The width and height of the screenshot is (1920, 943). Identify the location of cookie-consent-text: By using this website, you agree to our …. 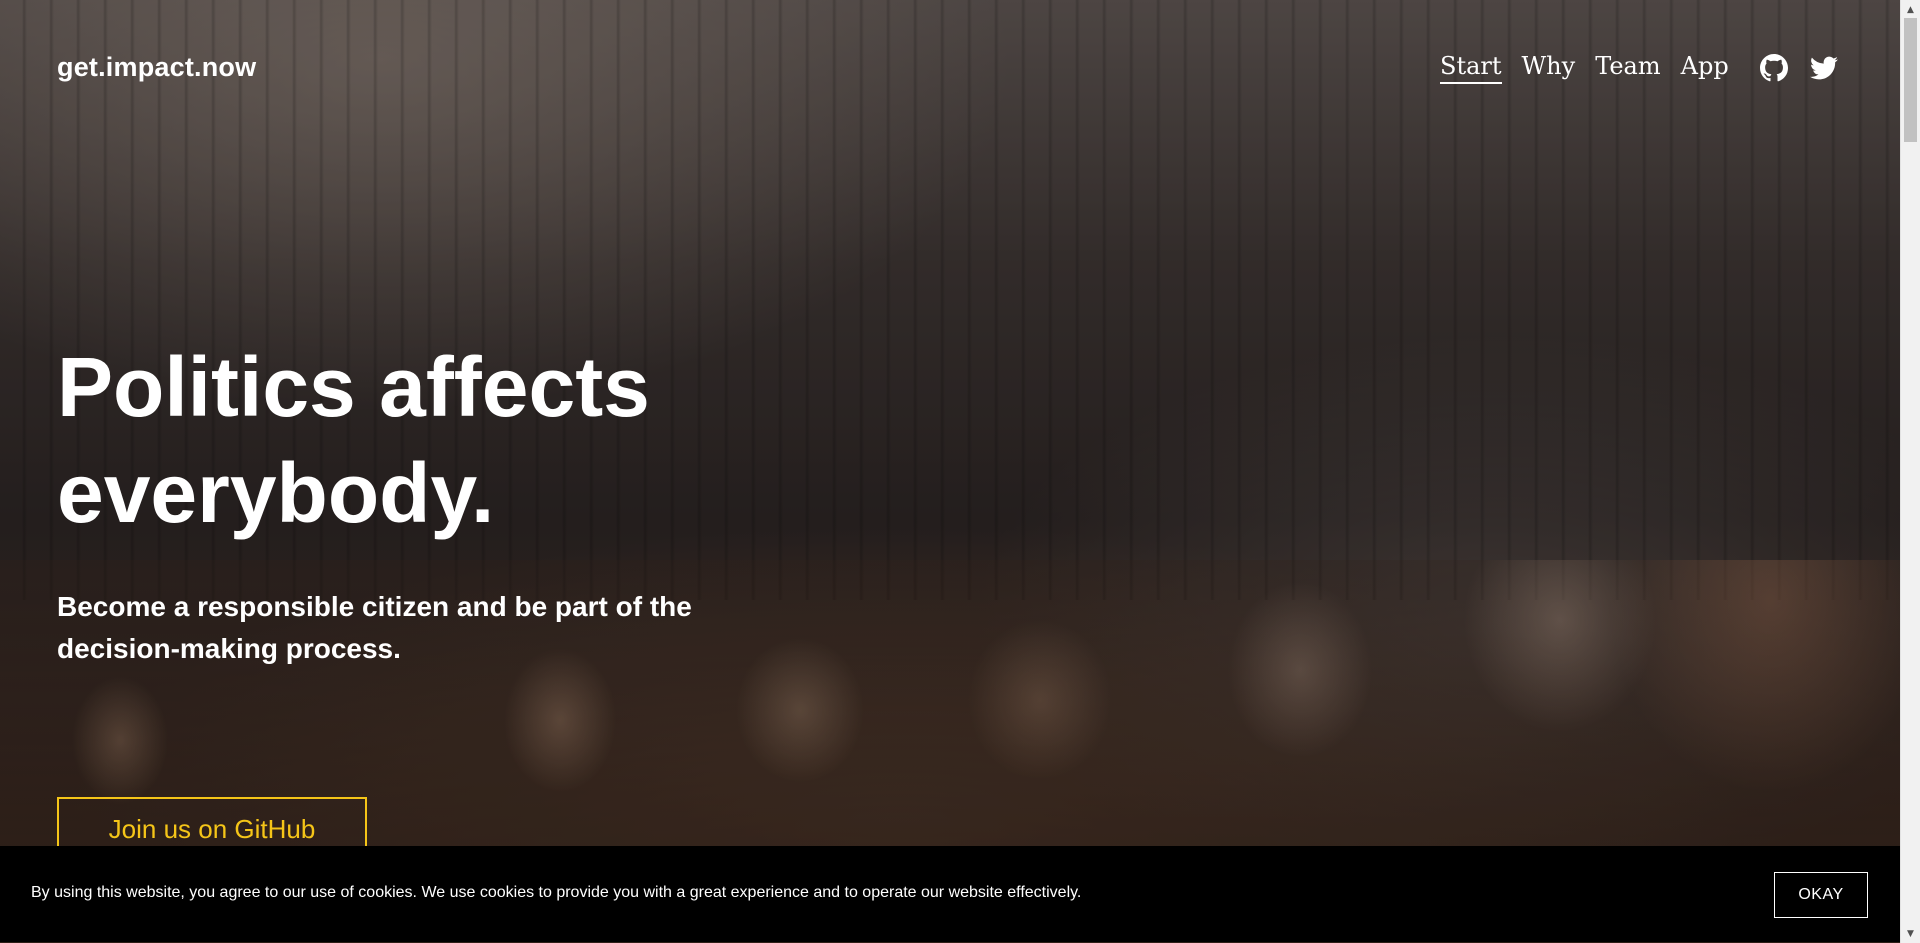
(556, 892).